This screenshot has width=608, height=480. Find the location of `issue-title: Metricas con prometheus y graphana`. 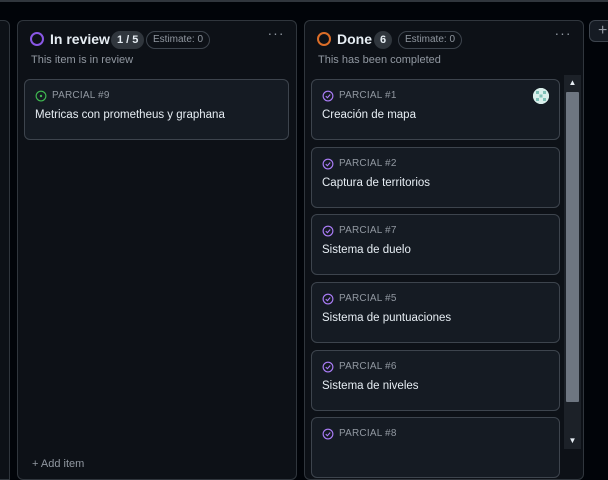

issue-title: Metricas con prometheus y graphana is located at coordinates (130, 115).